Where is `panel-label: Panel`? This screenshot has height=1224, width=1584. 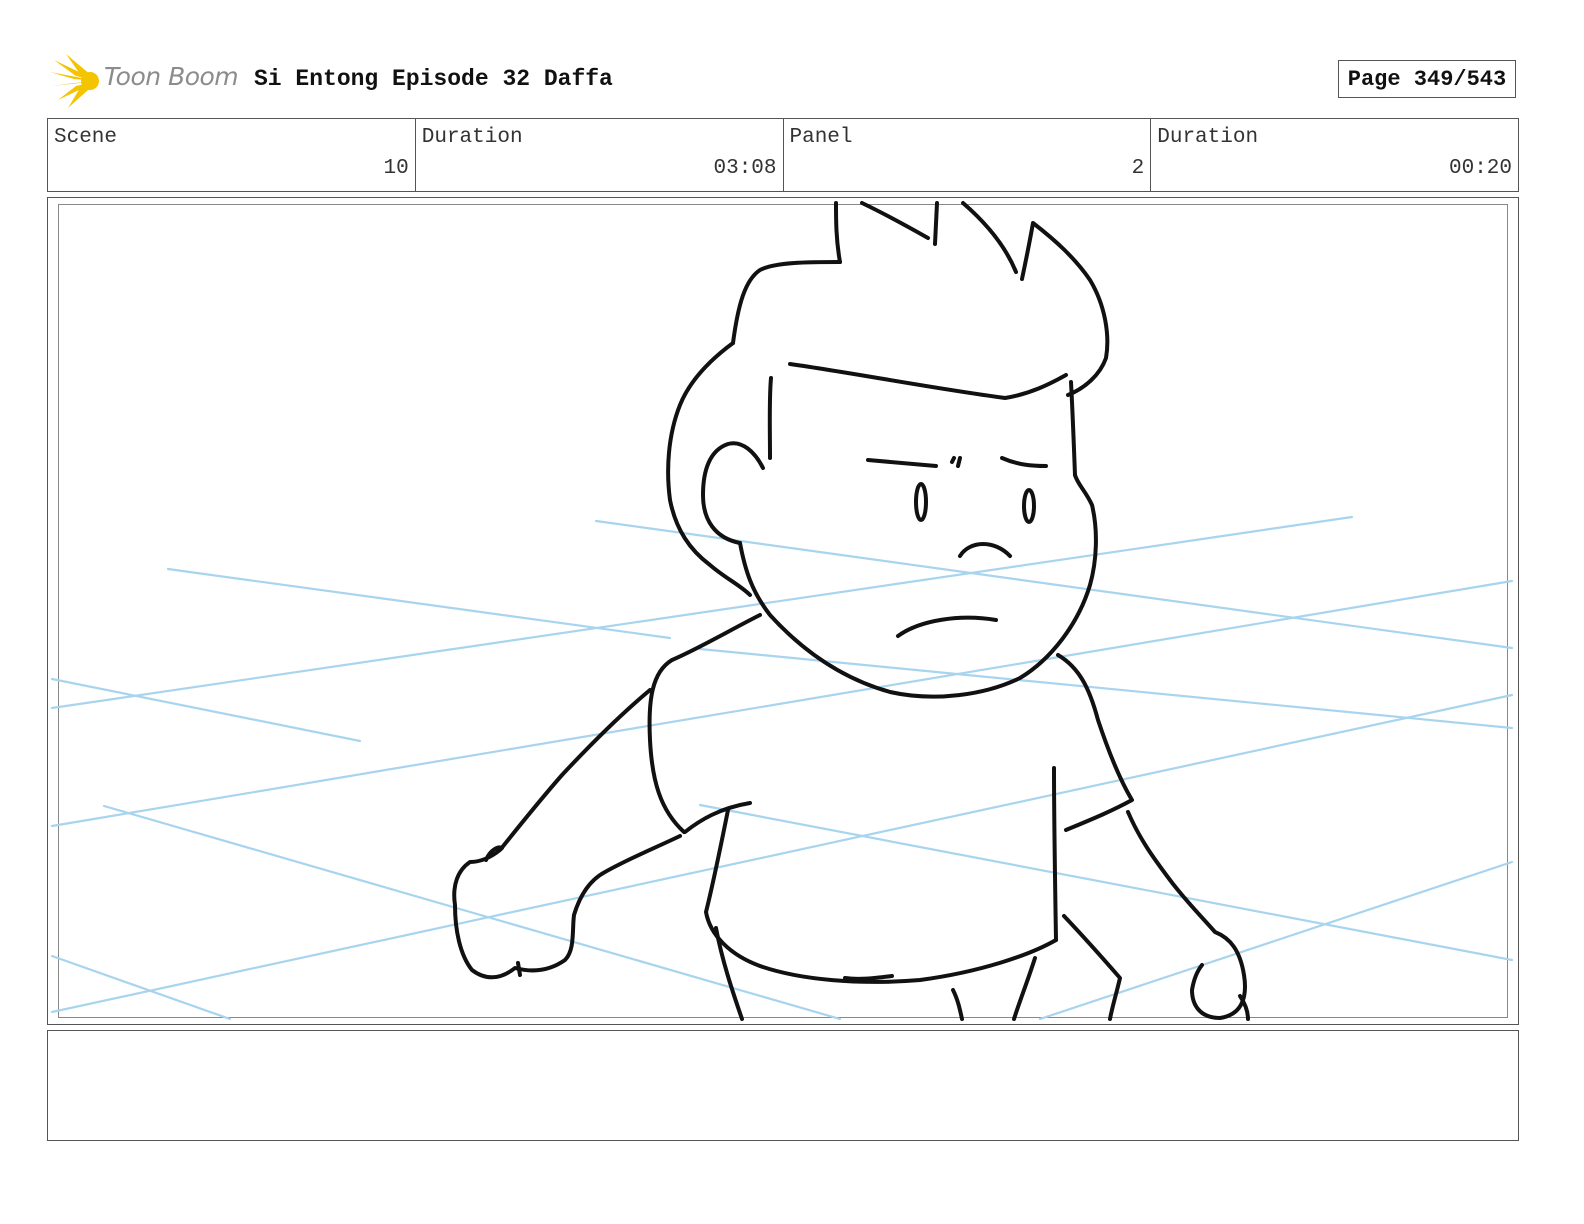
panel-label: Panel is located at coordinates (821, 137).